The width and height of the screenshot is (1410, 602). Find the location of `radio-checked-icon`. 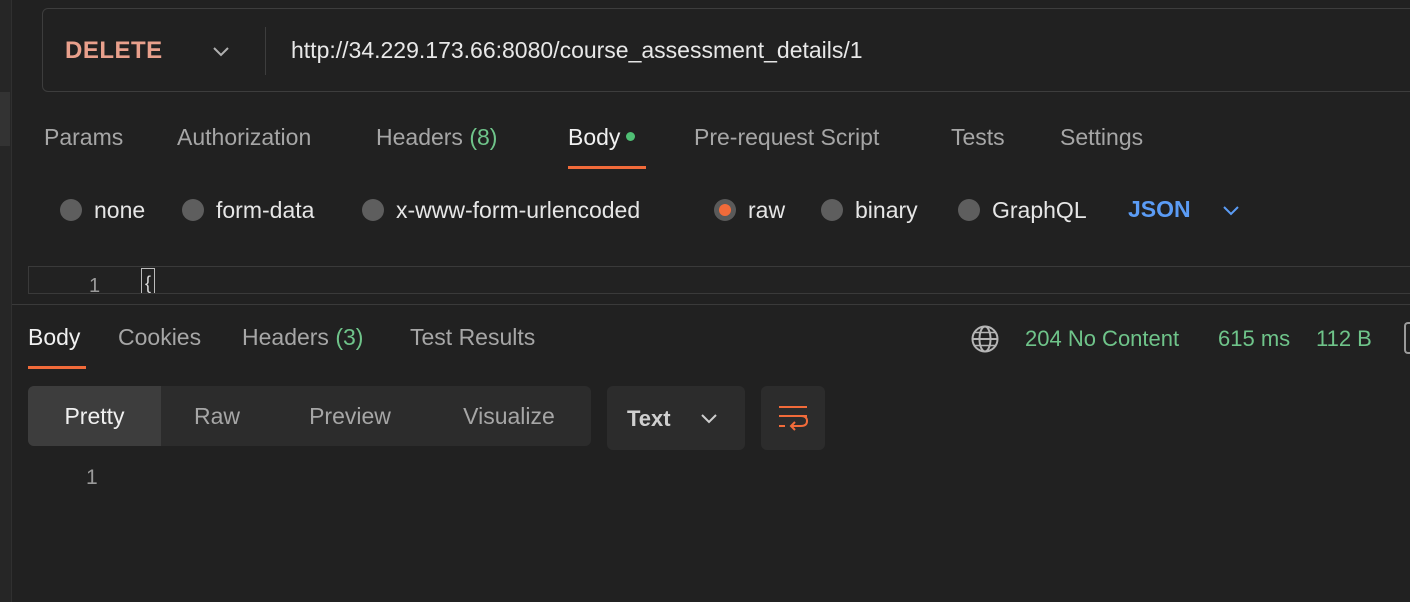

radio-checked-icon is located at coordinates (725, 210).